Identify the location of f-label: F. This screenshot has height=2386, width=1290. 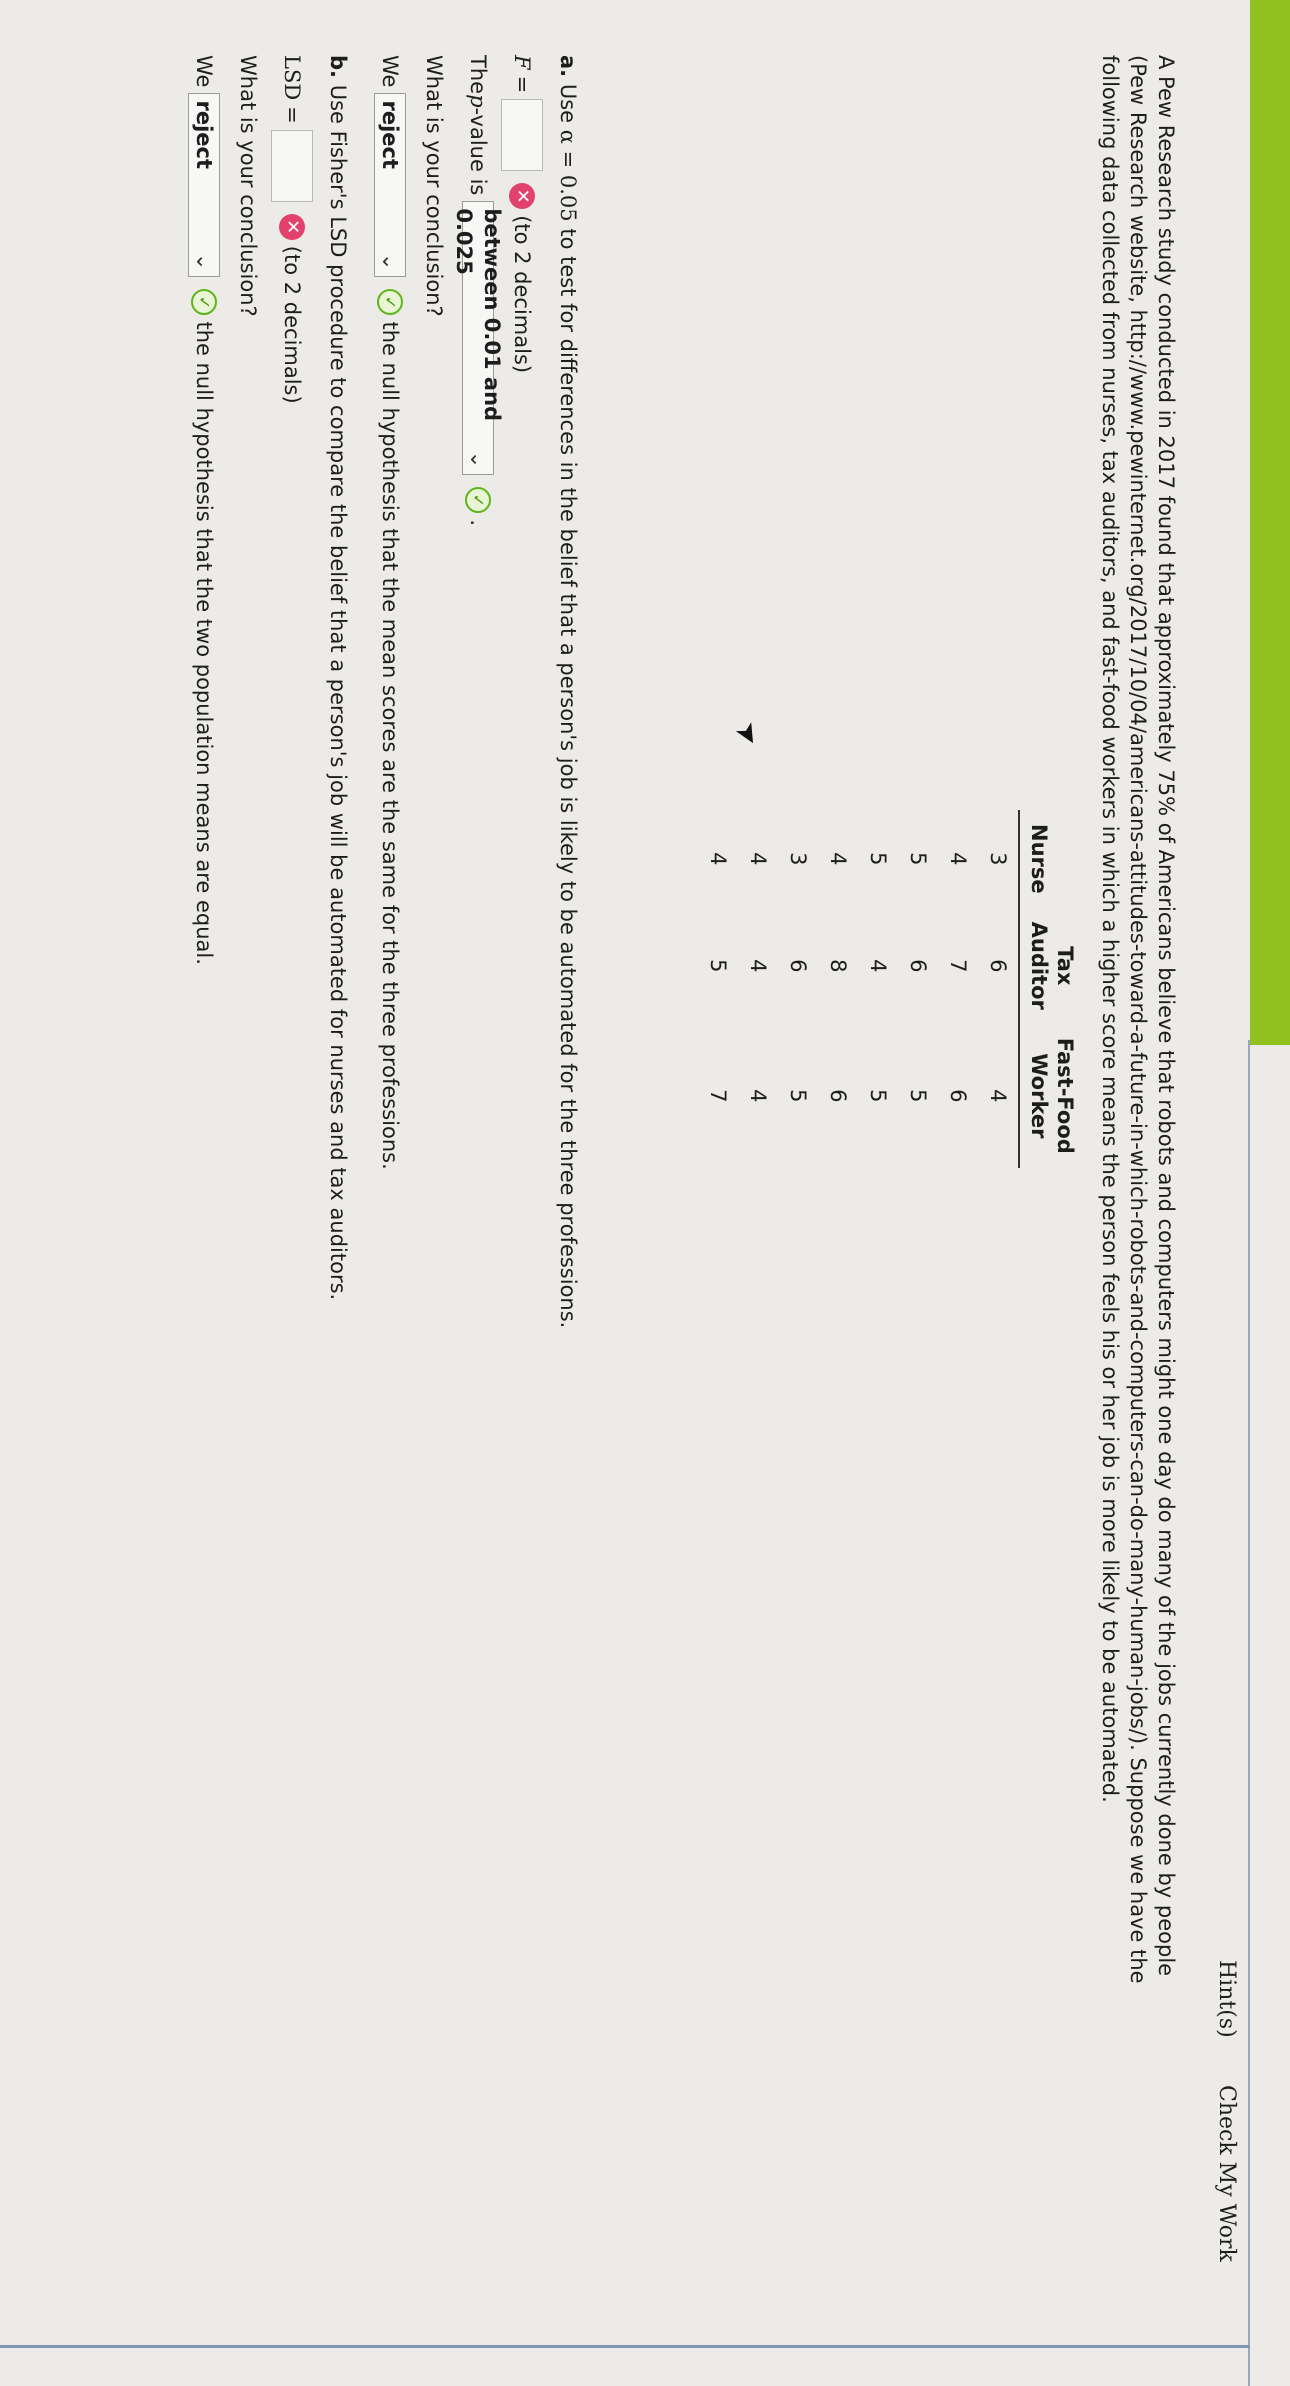
(522, 62).